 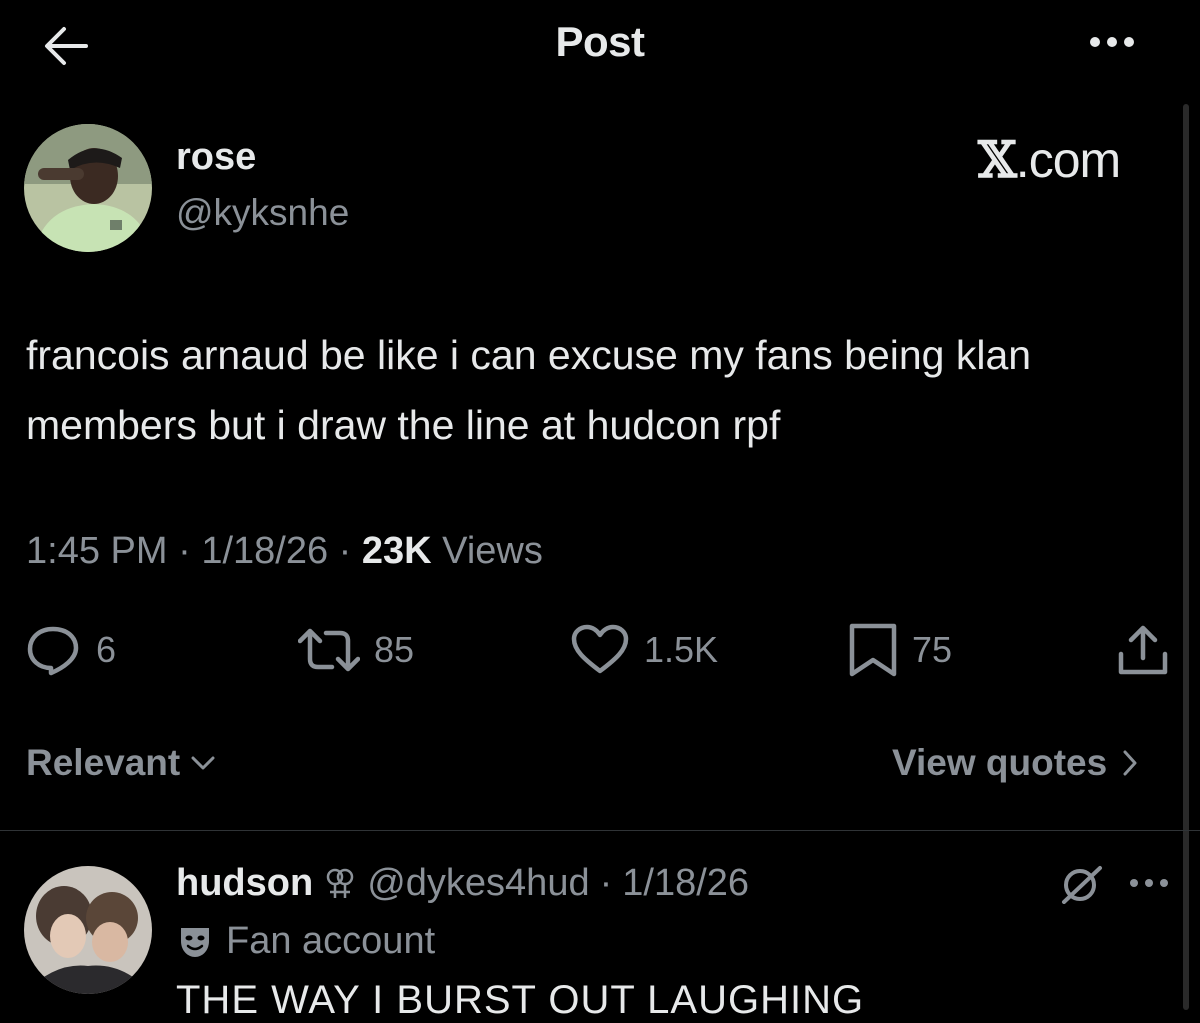 I want to click on page-title: Post, so click(x=600, y=41).